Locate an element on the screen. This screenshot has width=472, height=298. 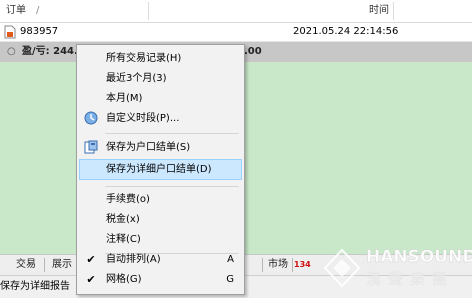
menu-item-commission: 手续费(o) is located at coordinates (160, 200).